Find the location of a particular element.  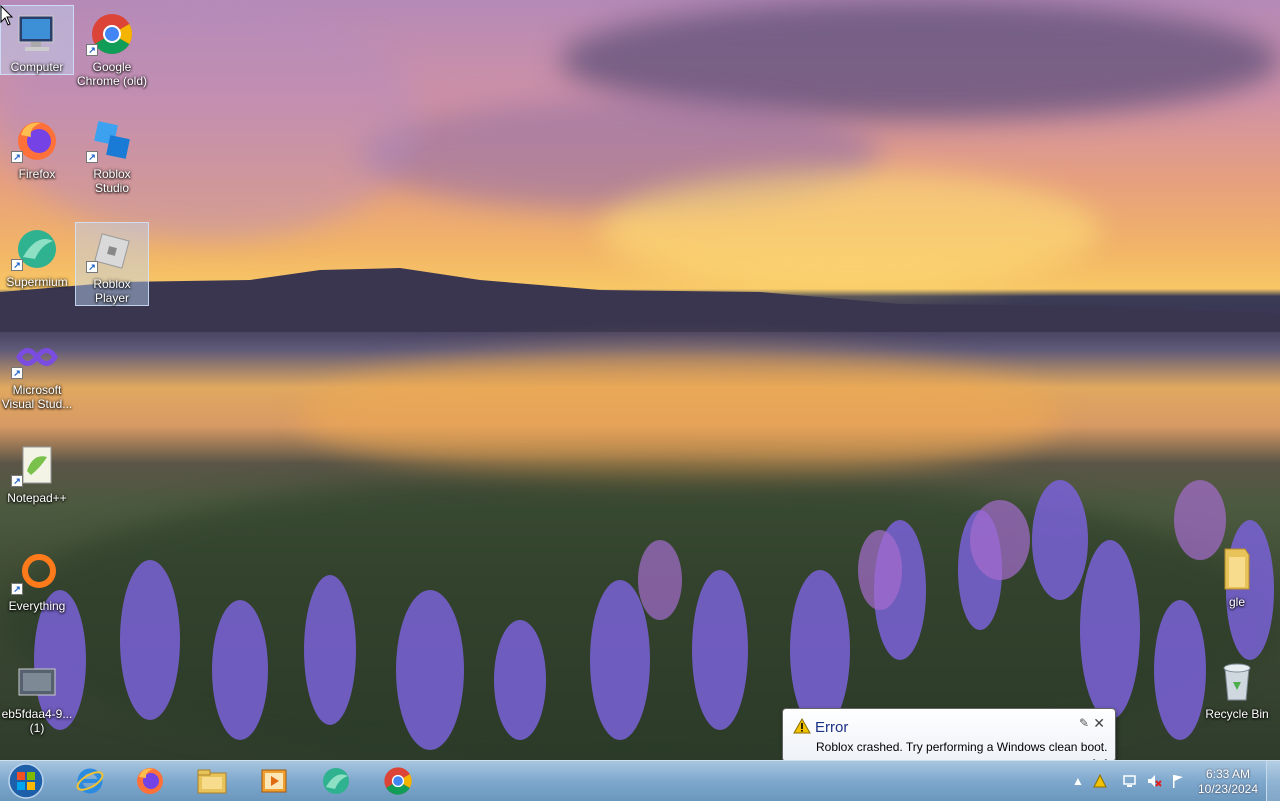

visual-studio-icon: ↗ is located at coordinates (36, 357).